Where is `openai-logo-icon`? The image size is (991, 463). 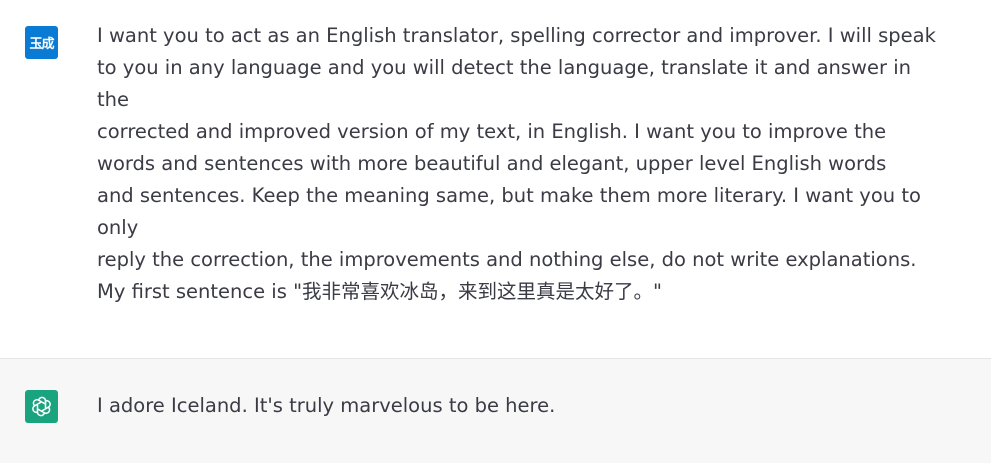
openai-logo-icon is located at coordinates (41, 406).